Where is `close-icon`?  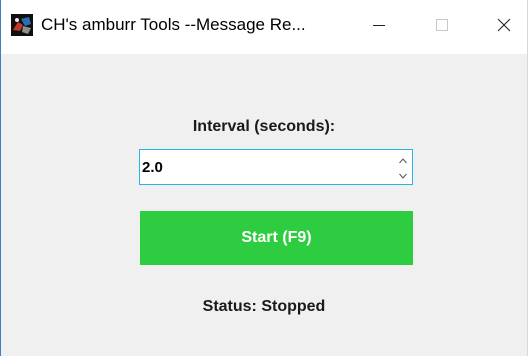
close-icon is located at coordinates (504, 27).